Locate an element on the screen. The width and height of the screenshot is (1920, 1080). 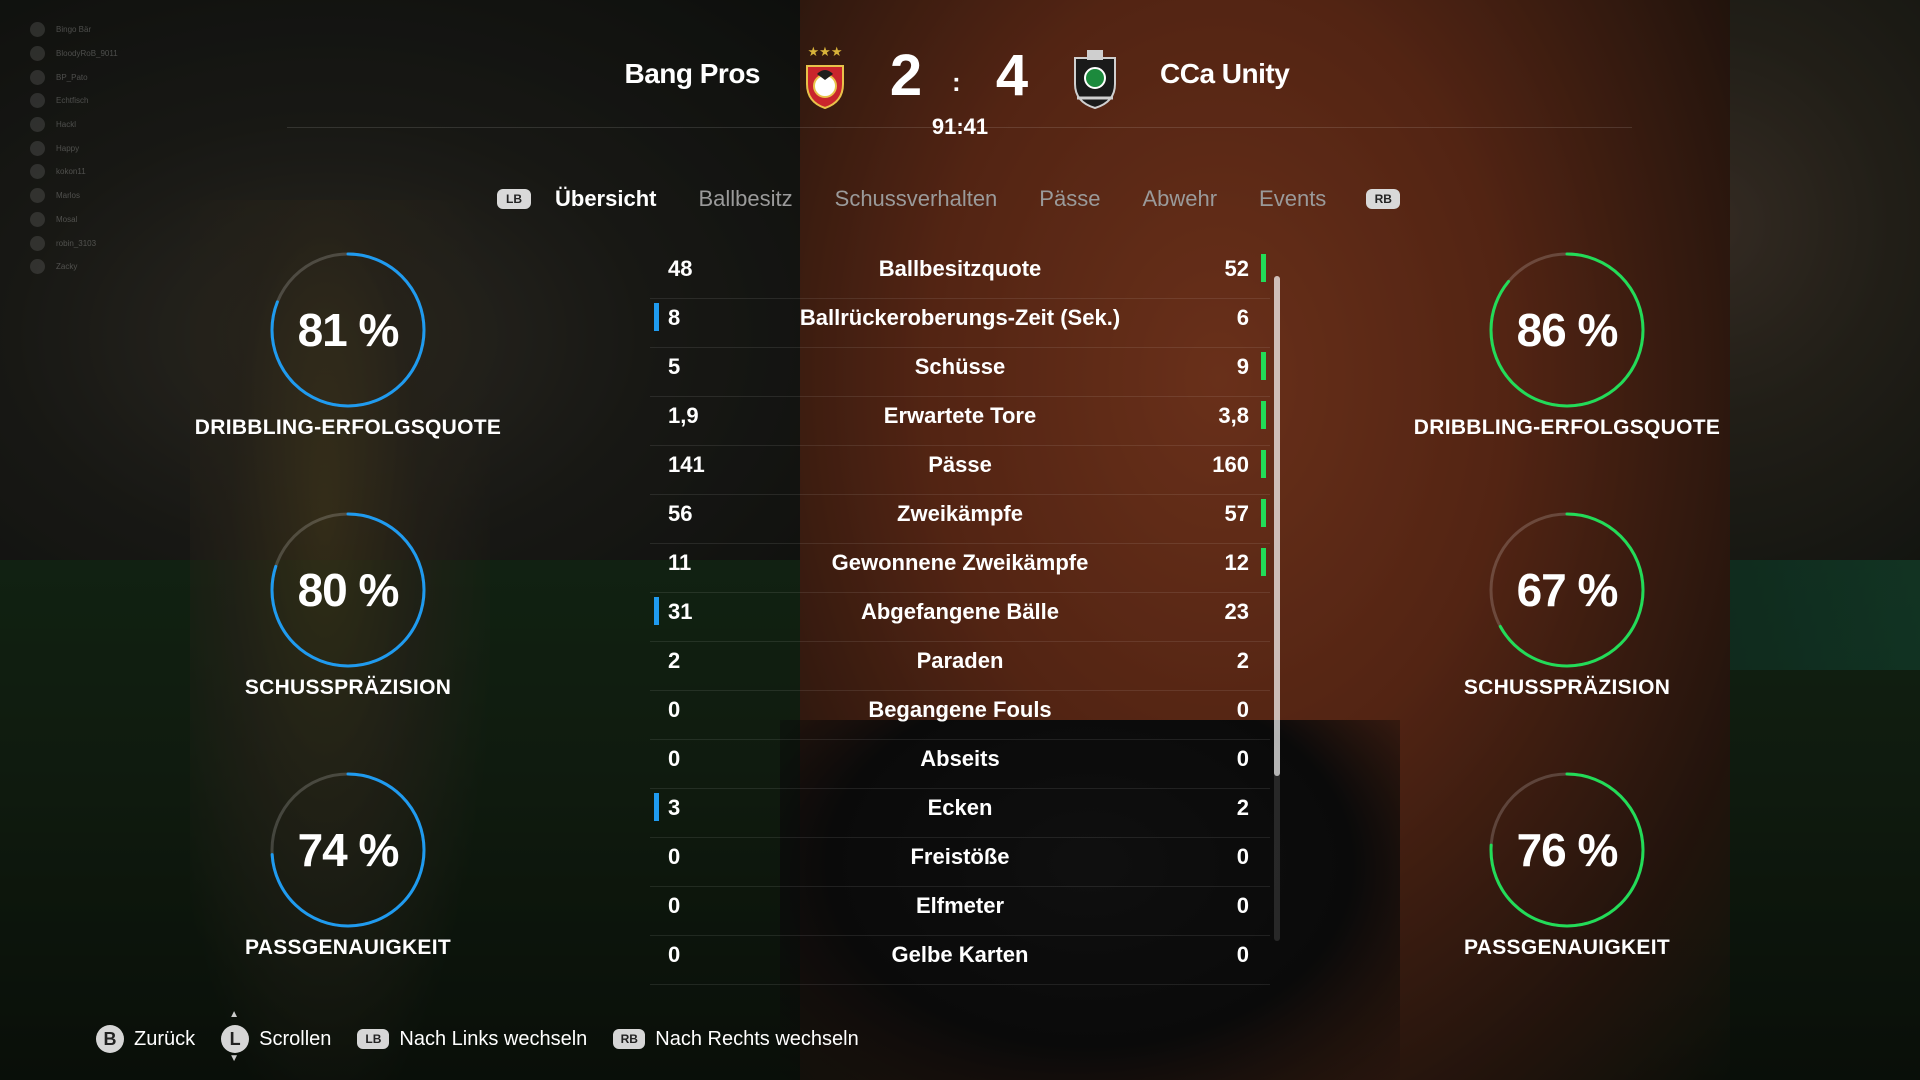
friend-name: Happy is located at coordinates (68, 148).